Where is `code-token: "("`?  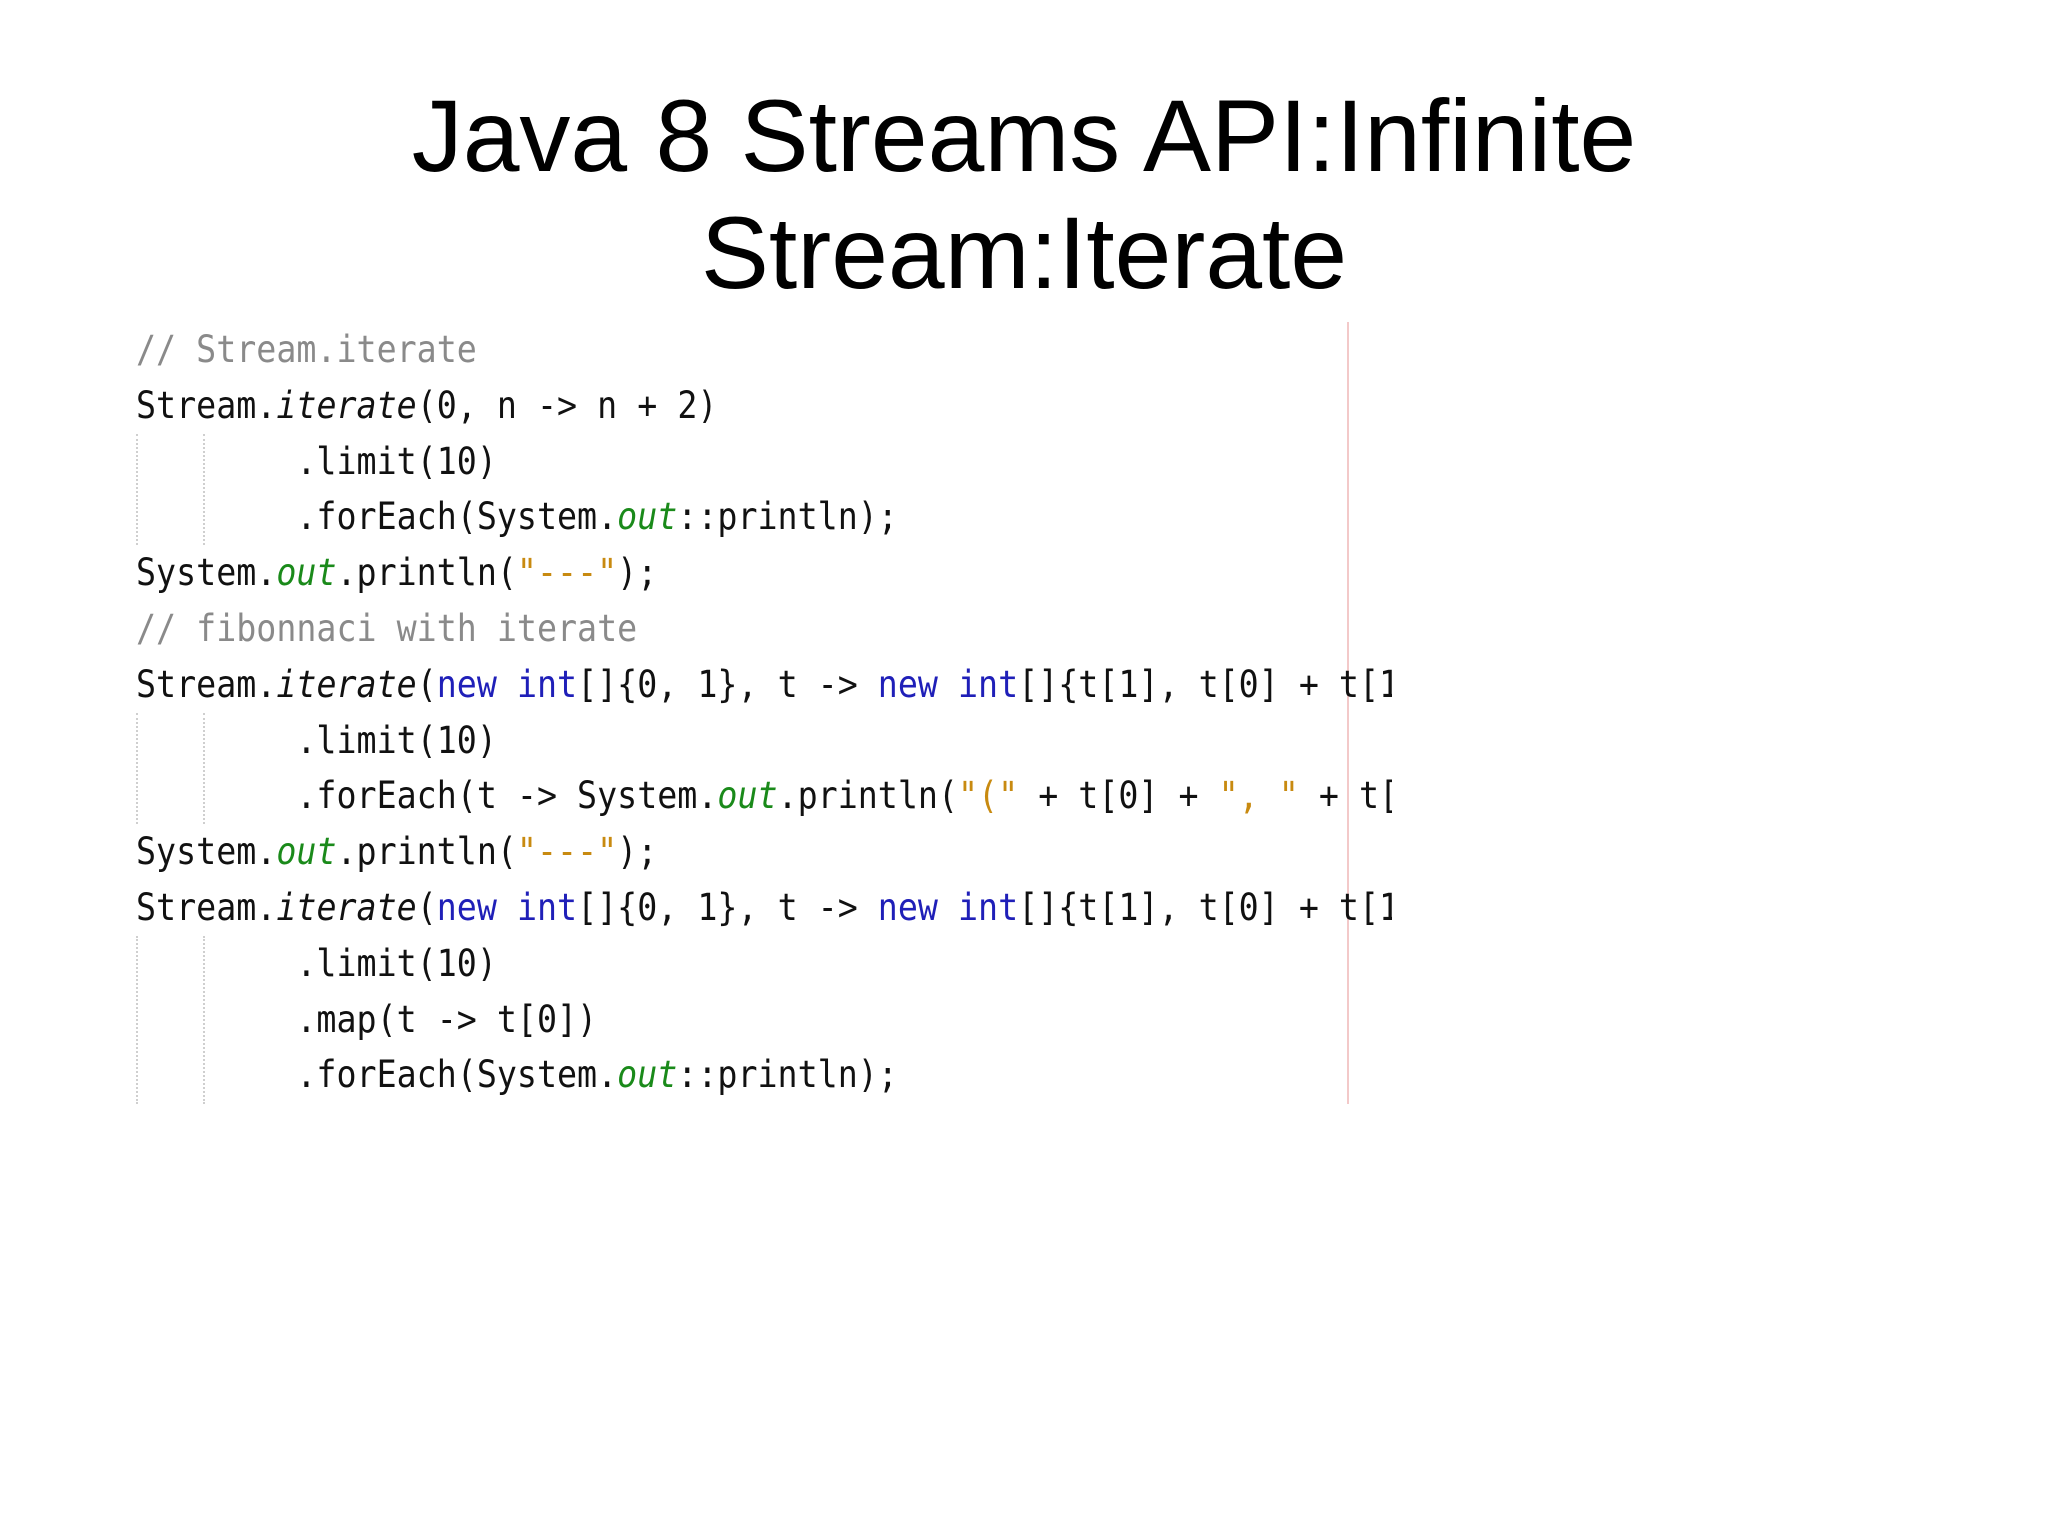 code-token: "(" is located at coordinates (988, 796).